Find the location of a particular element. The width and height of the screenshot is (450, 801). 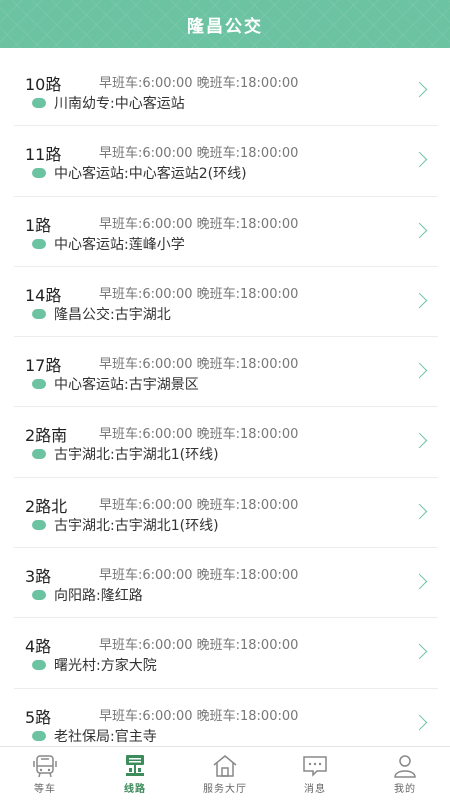

home-icon is located at coordinates (225, 766).